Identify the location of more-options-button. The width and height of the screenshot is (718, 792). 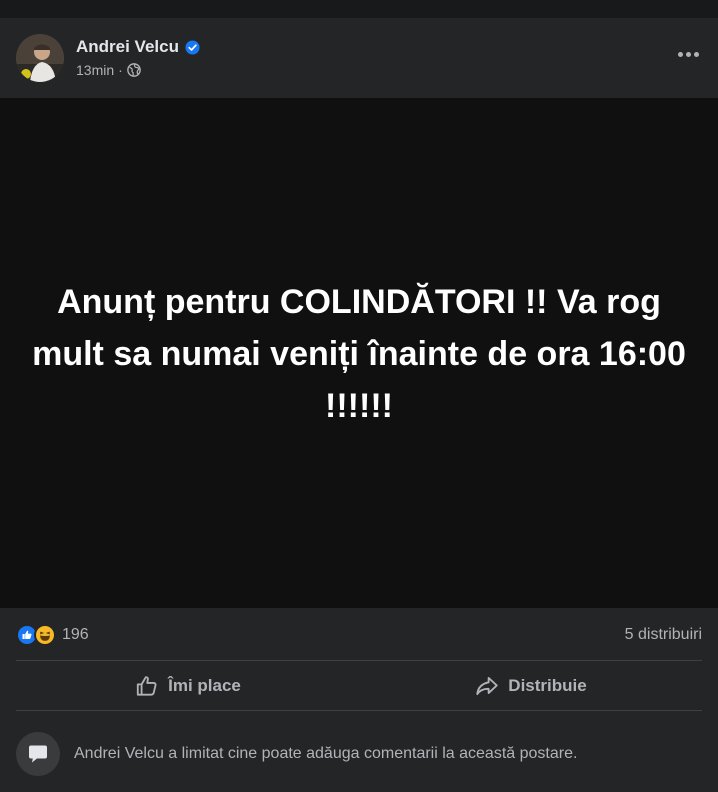
(688, 54).